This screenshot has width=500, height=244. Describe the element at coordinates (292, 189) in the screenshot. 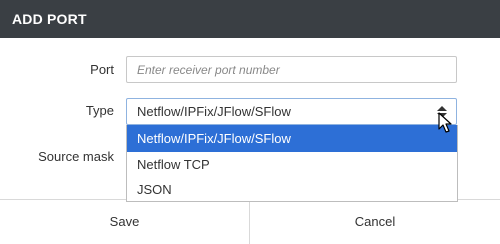

I see `option-json: JSON` at that location.